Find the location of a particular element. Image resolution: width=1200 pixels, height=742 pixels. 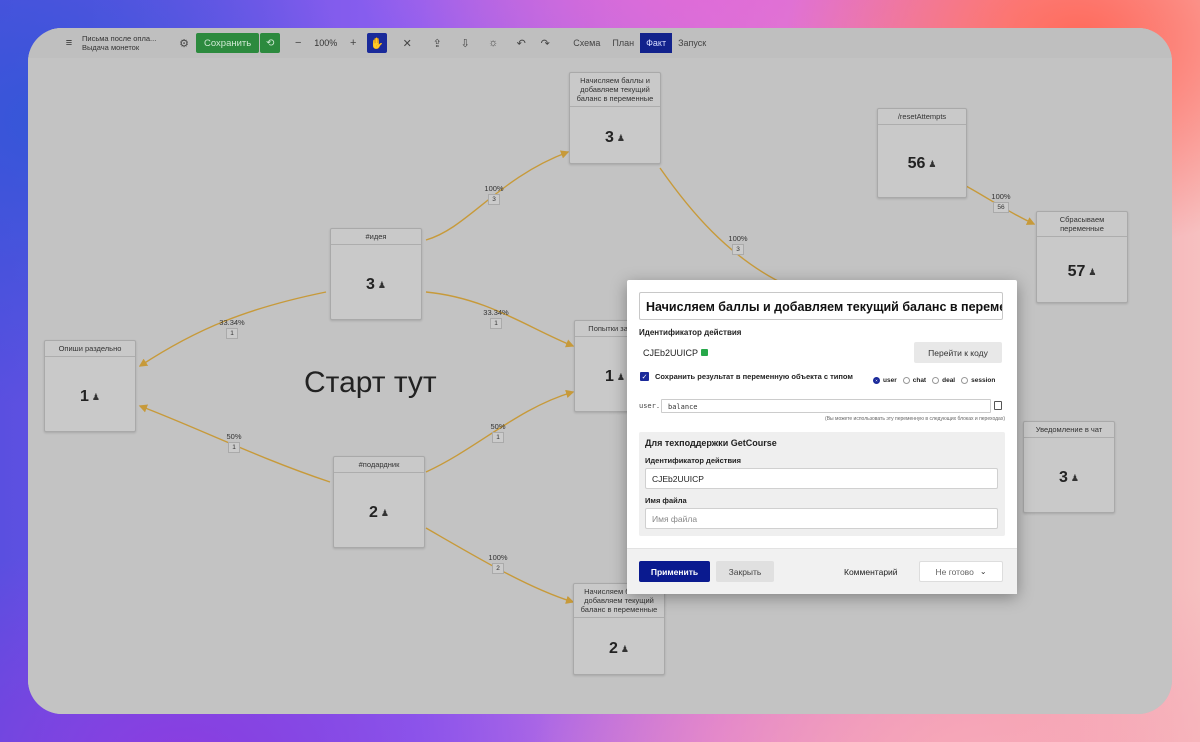

start-here-text: Старт тут is located at coordinates (370, 382).